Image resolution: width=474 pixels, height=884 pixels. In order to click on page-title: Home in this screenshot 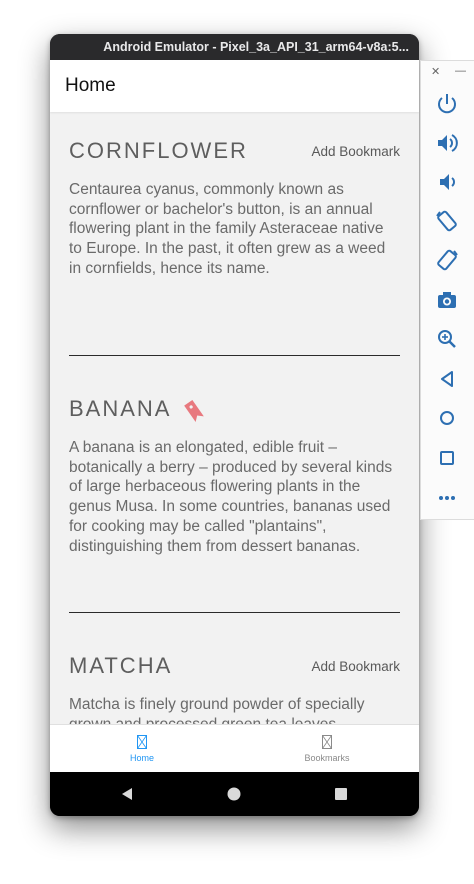, I will do `click(90, 85)`.